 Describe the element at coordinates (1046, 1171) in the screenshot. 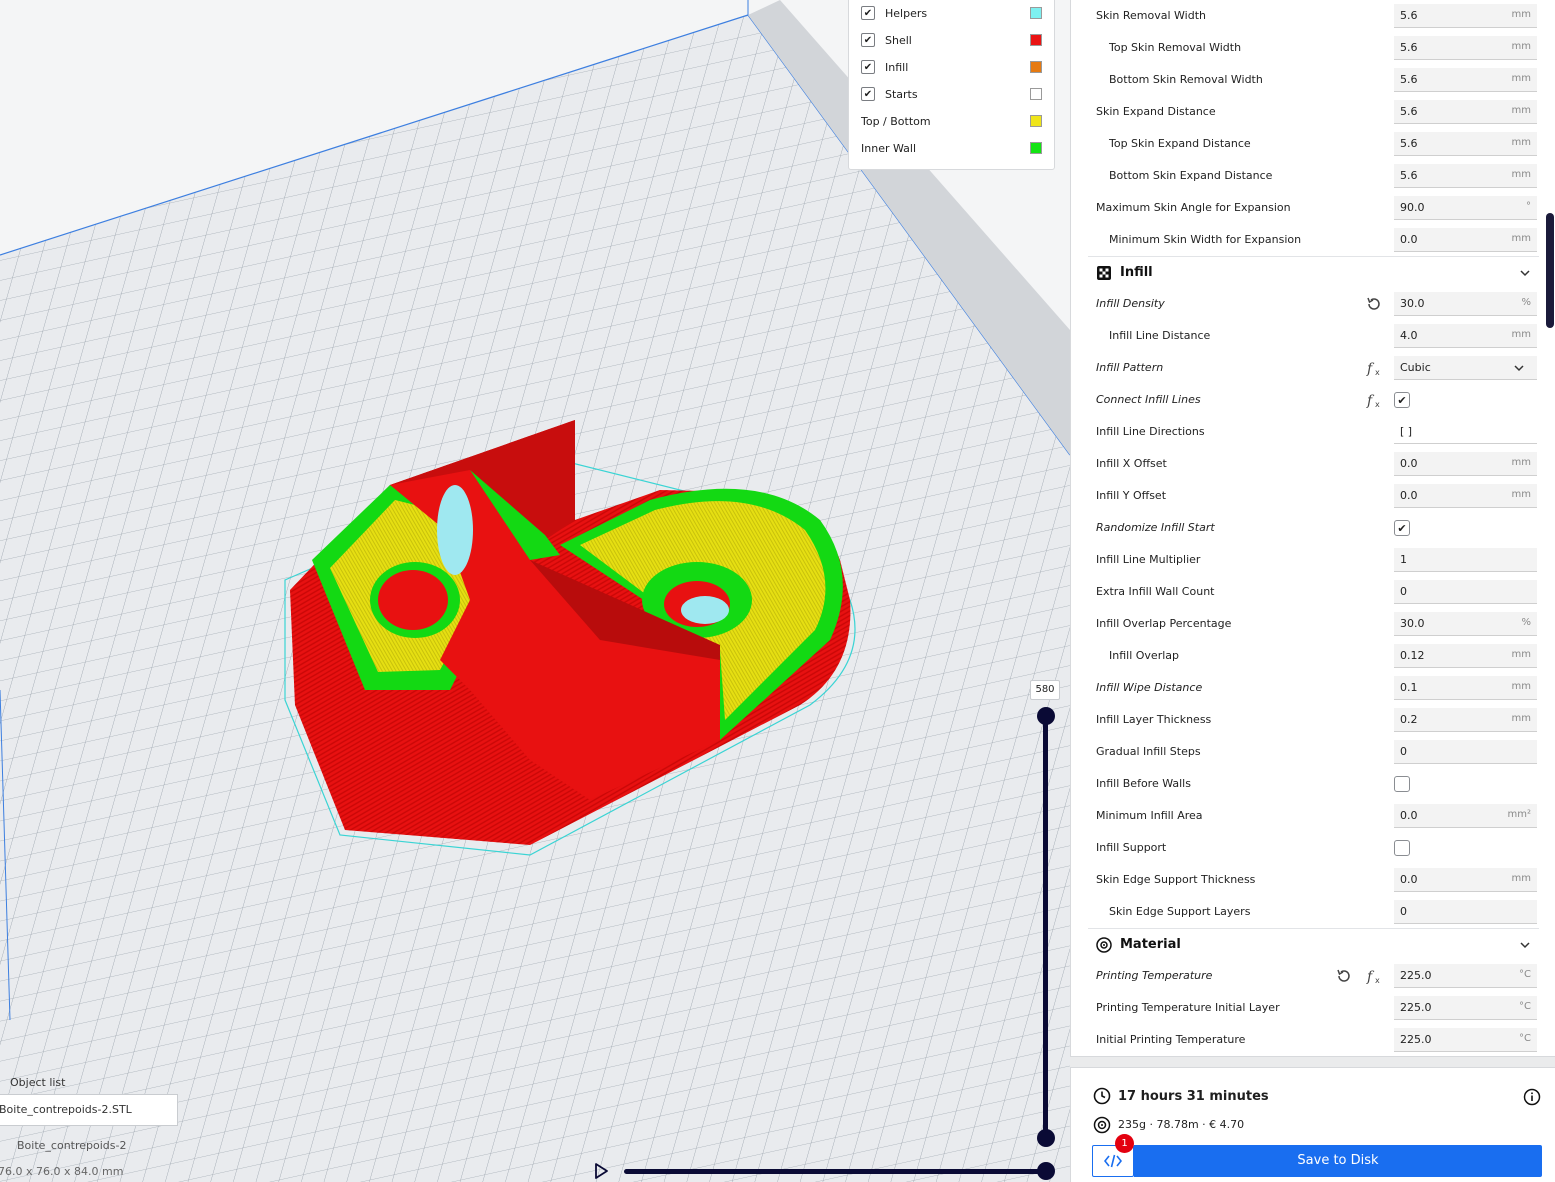

I see `path-slider-handle` at that location.